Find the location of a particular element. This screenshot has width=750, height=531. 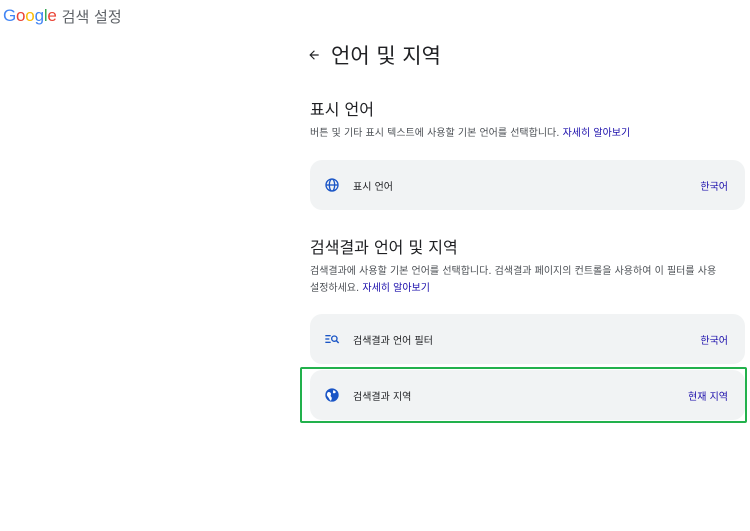

logo-letter: e is located at coordinates (52, 15).